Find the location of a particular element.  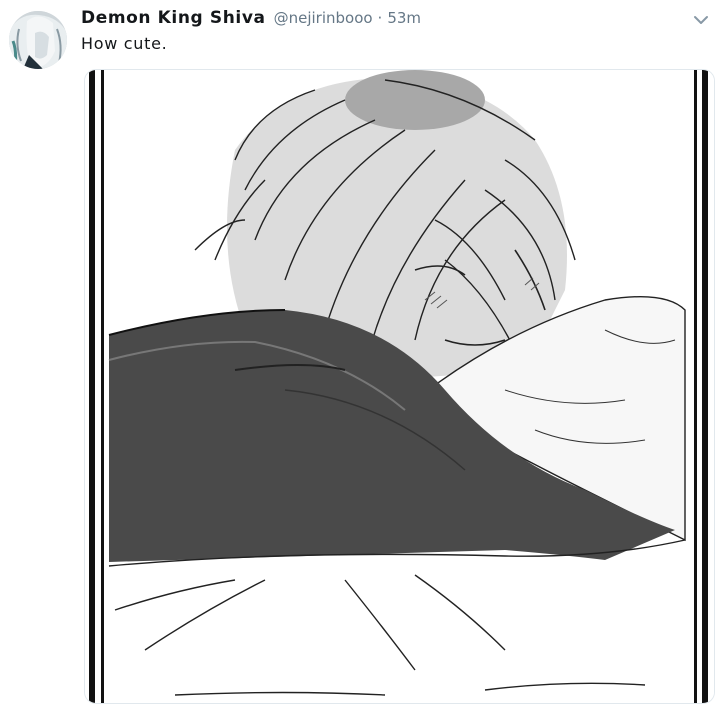

chevron-down-icon is located at coordinates (701, 20).